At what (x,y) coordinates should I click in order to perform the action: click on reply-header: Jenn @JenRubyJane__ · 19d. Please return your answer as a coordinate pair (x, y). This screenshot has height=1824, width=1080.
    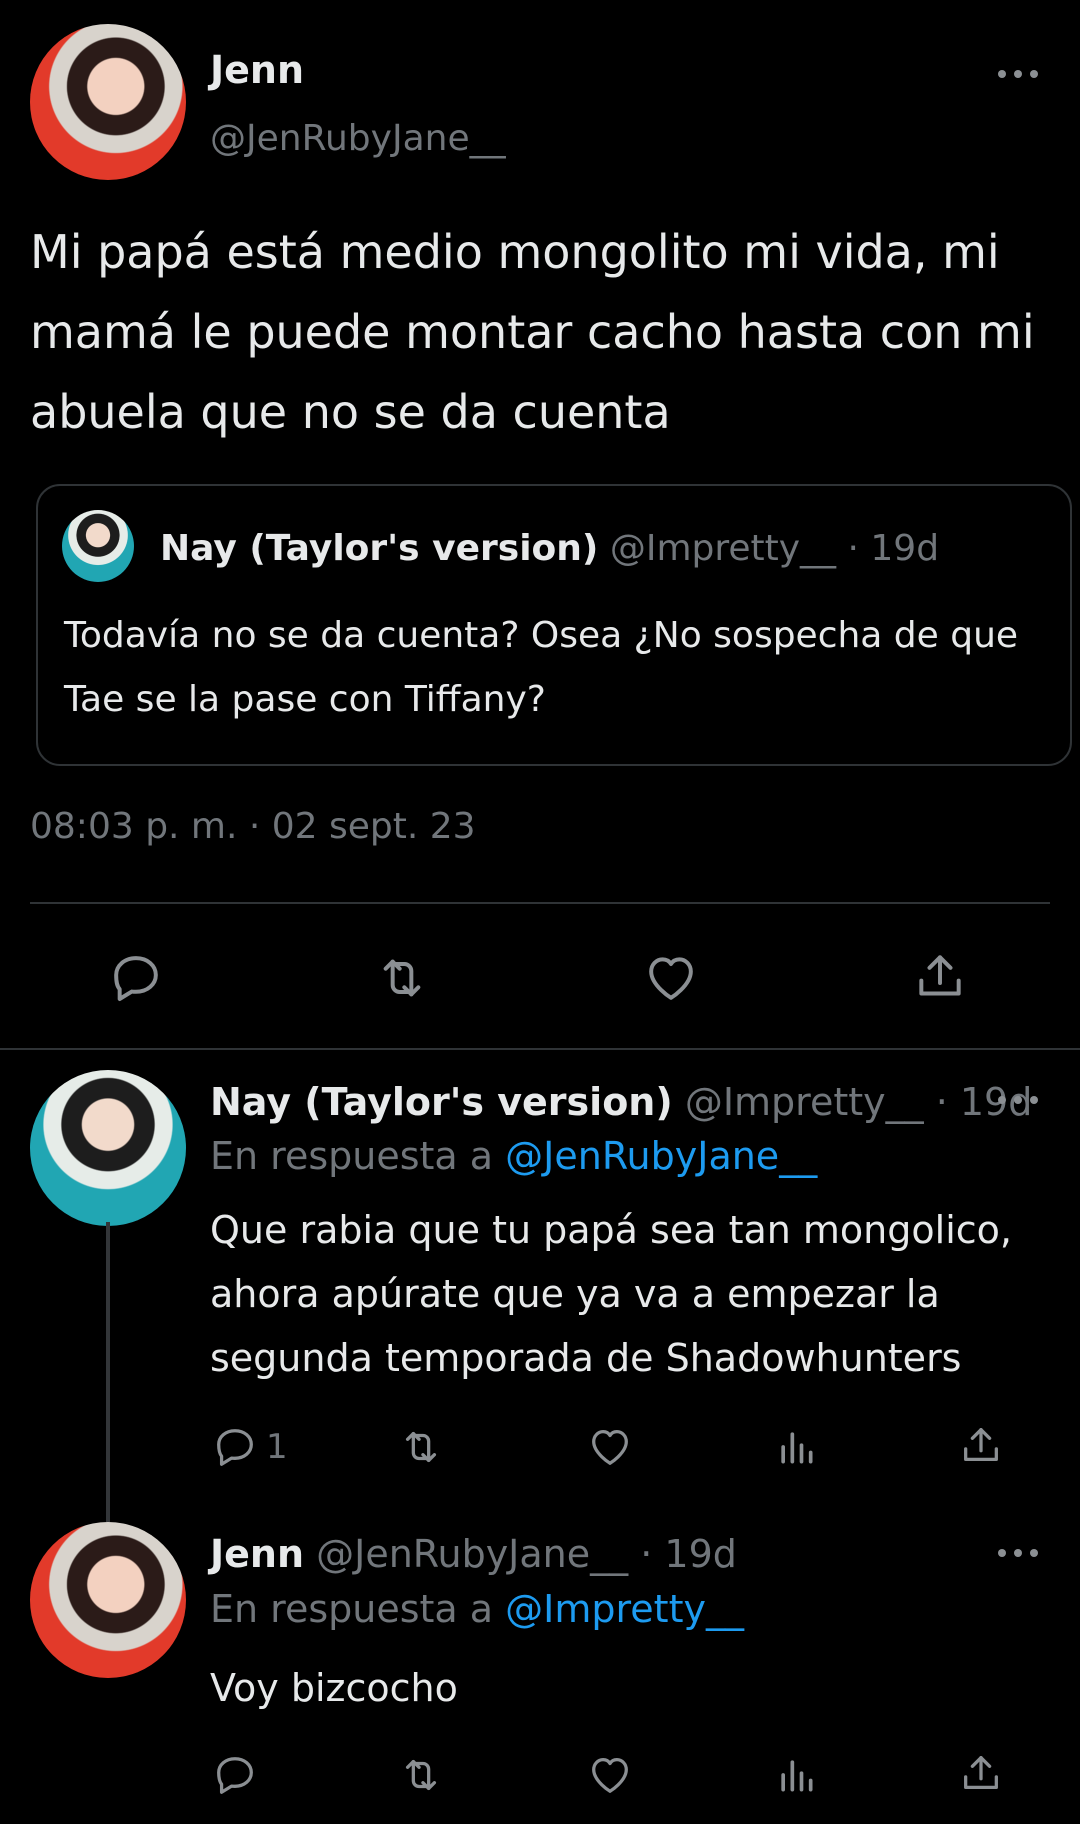
    Looking at the image, I should click on (473, 1554).